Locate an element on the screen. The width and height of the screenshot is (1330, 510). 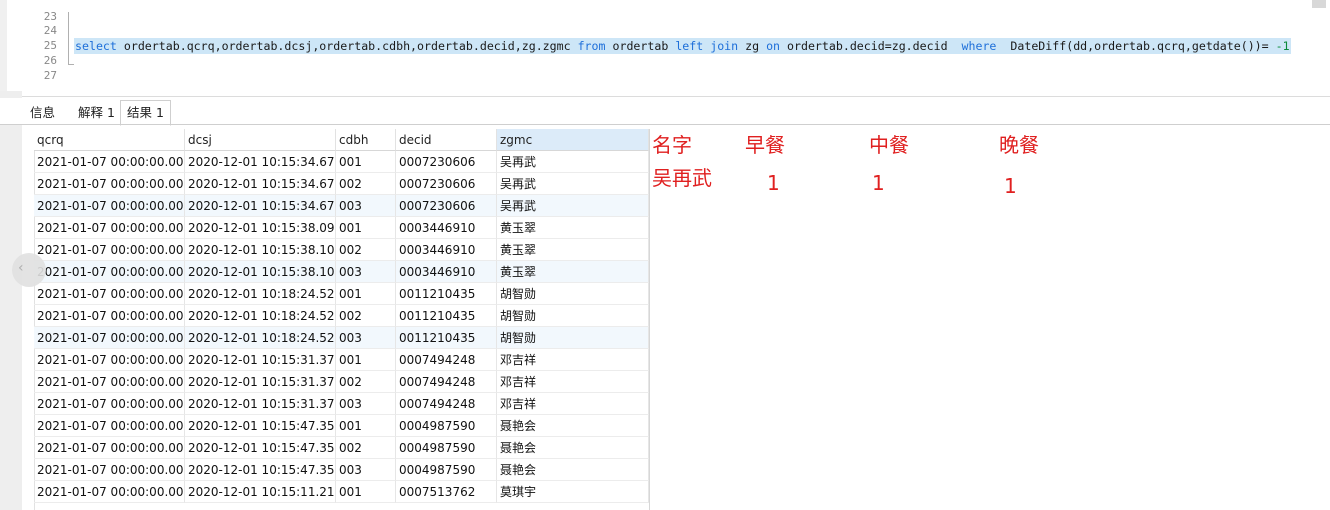
cell-dcsj: 2020-12-01 10:15:11.213 is located at coordinates (260, 492).